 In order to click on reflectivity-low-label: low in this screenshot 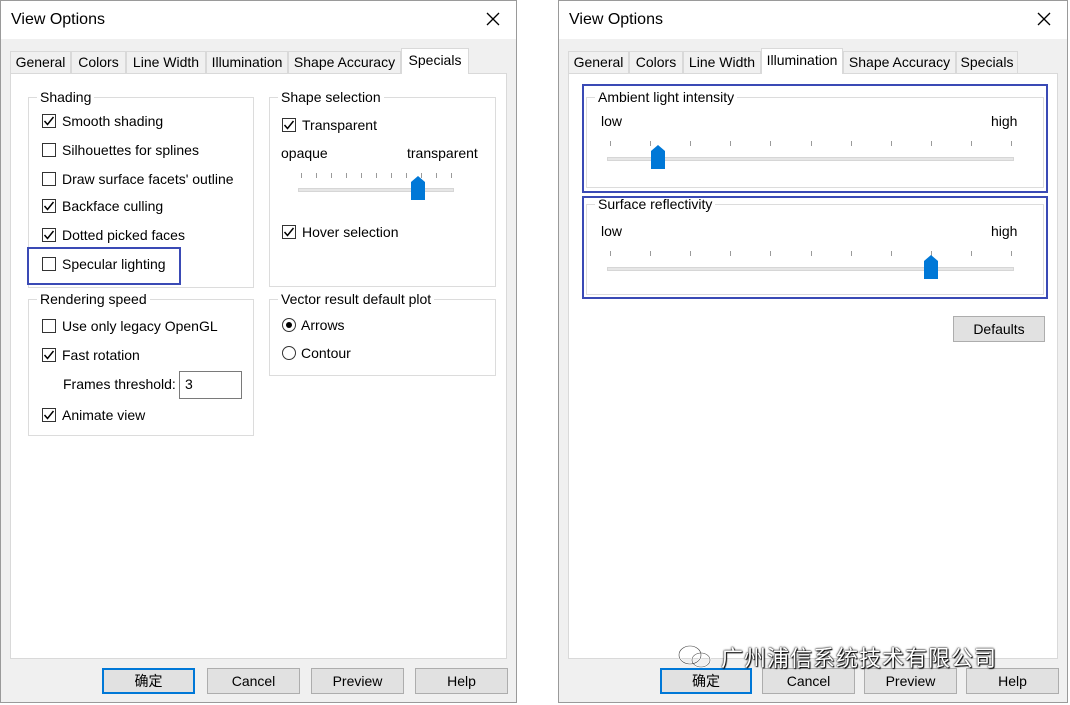, I will do `click(612, 231)`.